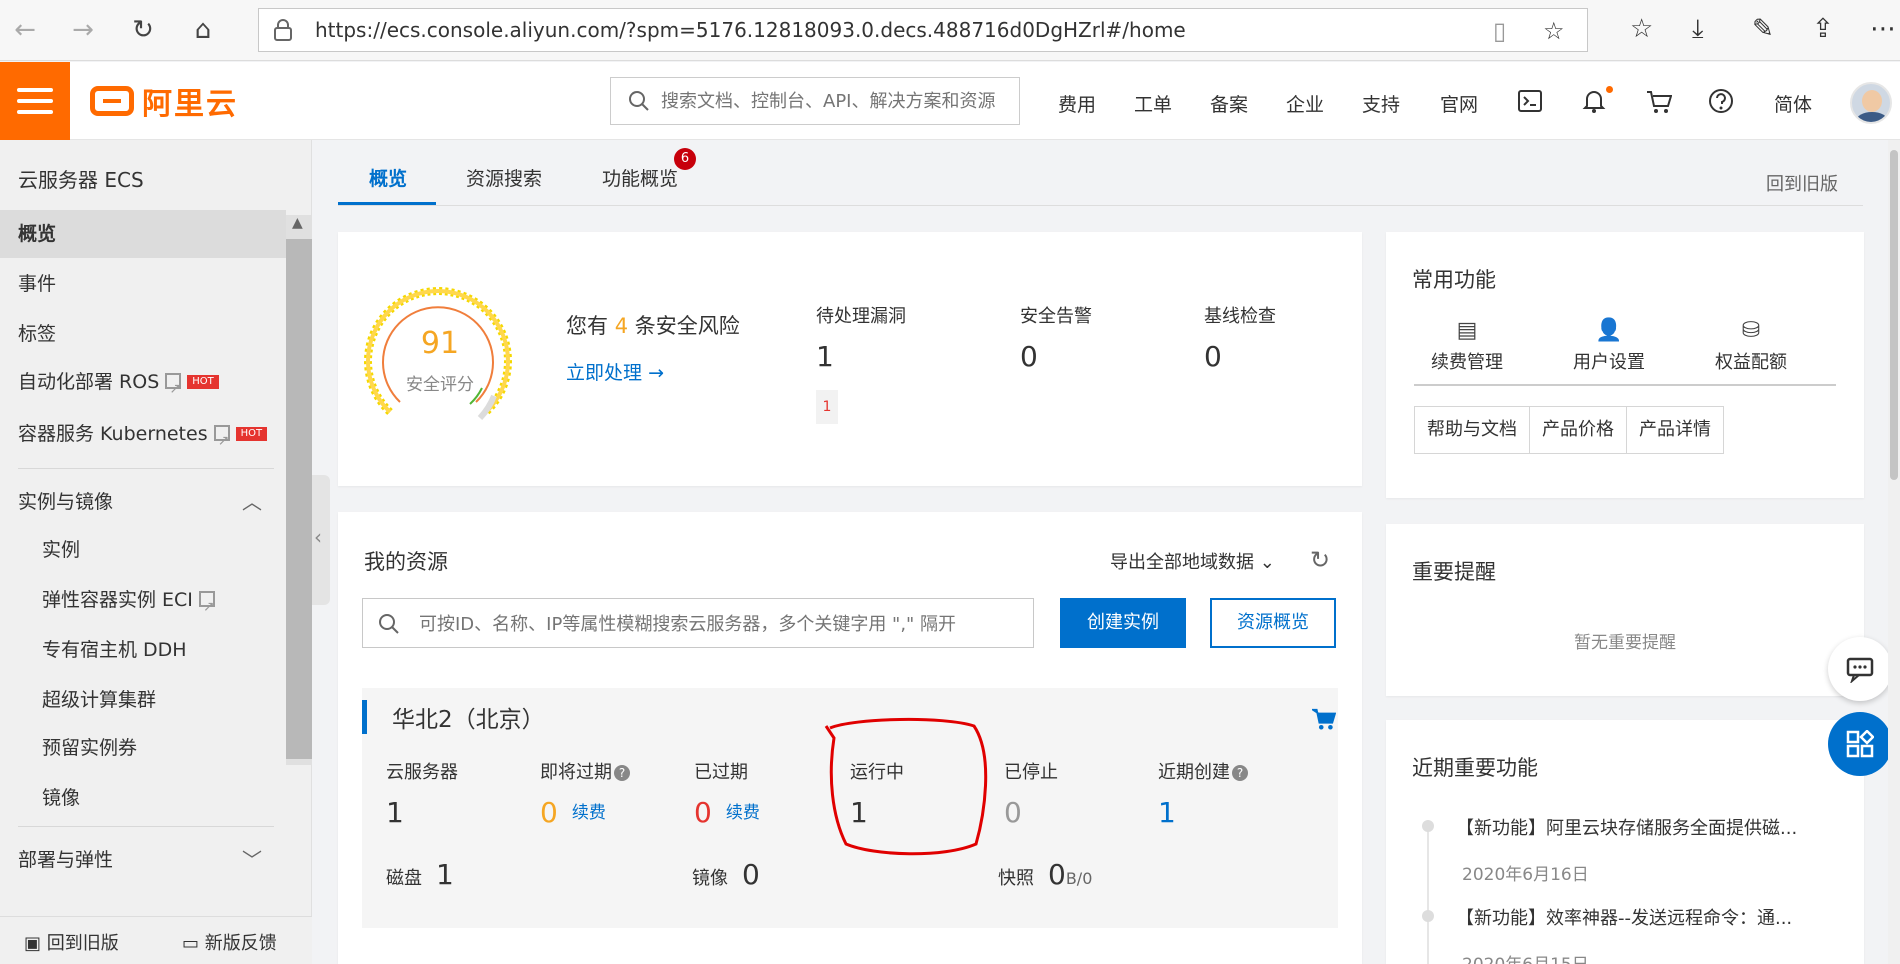 The image size is (1900, 964). I want to click on tab-overview: 概览, so click(388, 177).